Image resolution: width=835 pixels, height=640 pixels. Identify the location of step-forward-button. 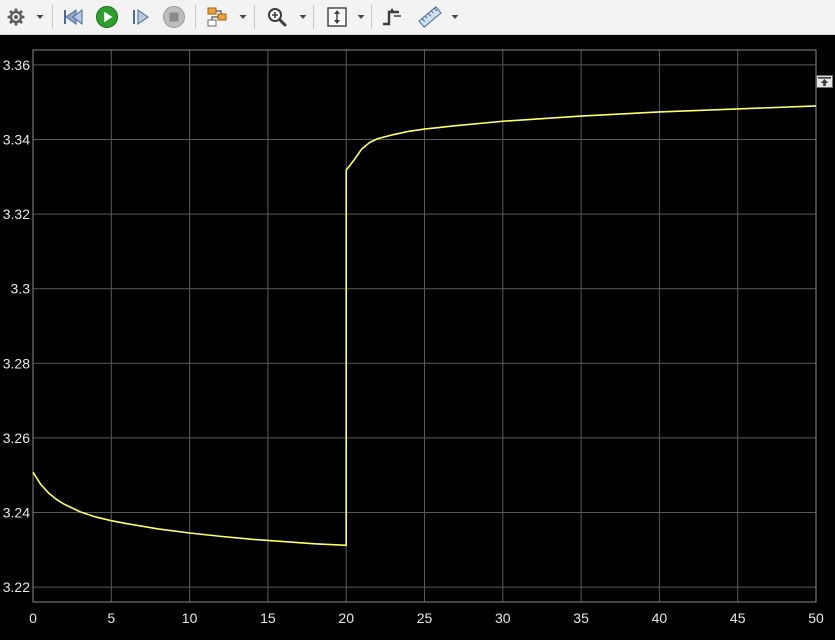
(141, 17).